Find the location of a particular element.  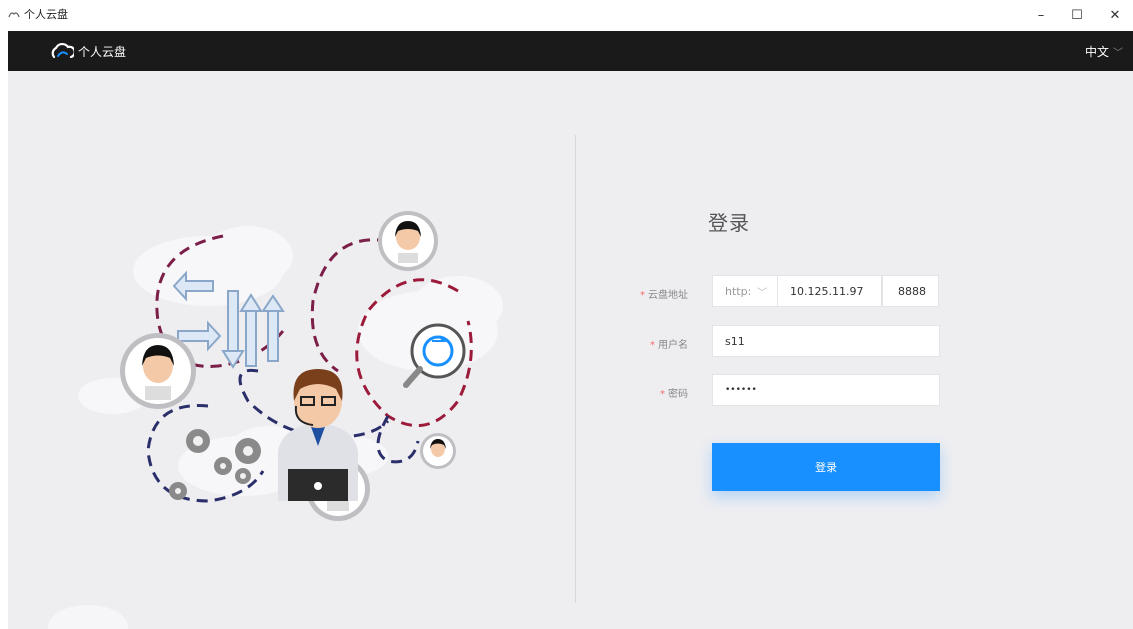

panel-divider is located at coordinates (575, 369).